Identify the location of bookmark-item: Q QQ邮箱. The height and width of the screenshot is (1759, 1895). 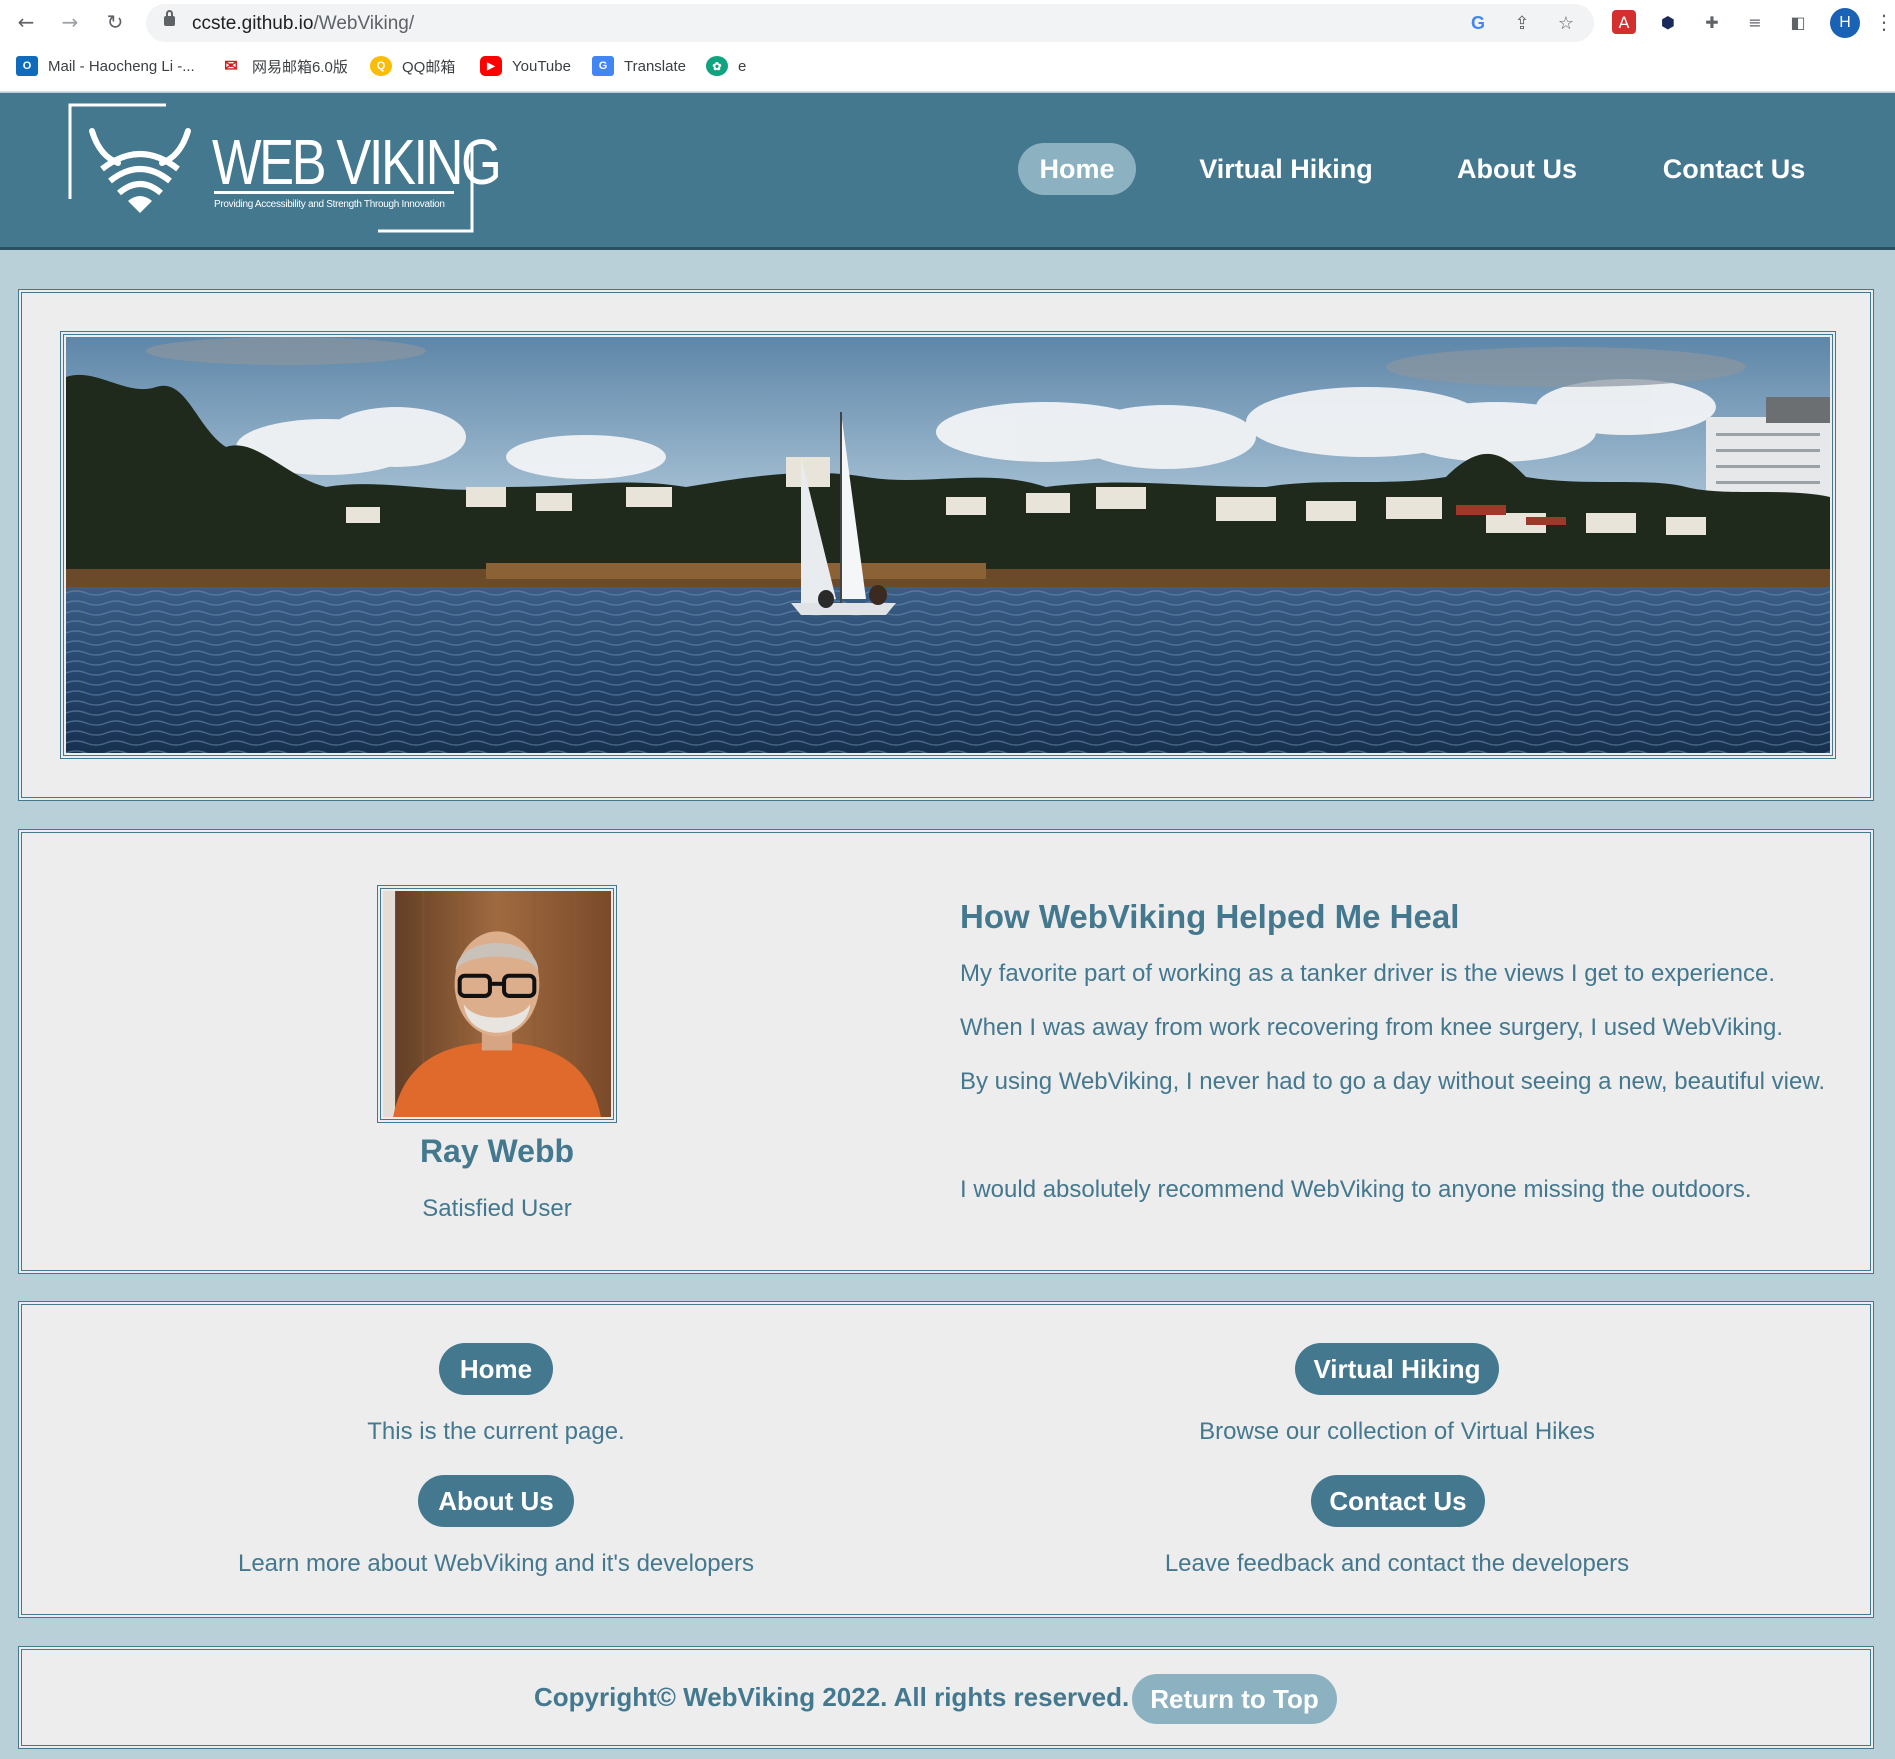
(412, 66).